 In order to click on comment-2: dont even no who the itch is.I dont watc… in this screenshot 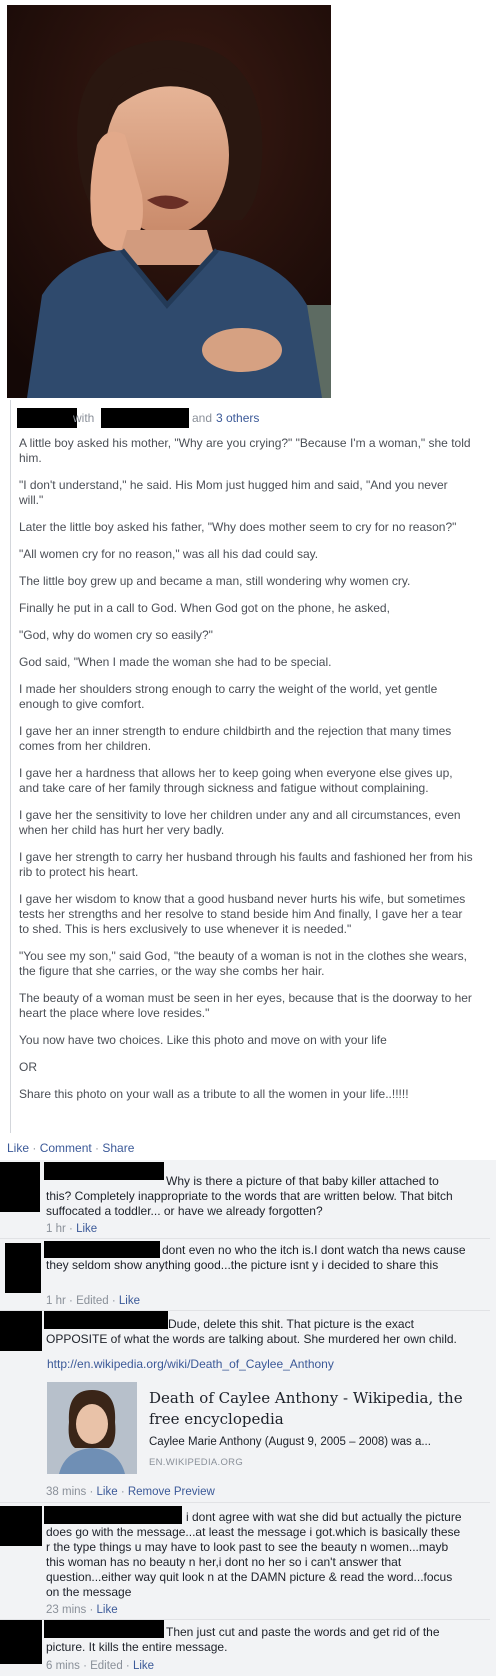, I will do `click(256, 1258)`.